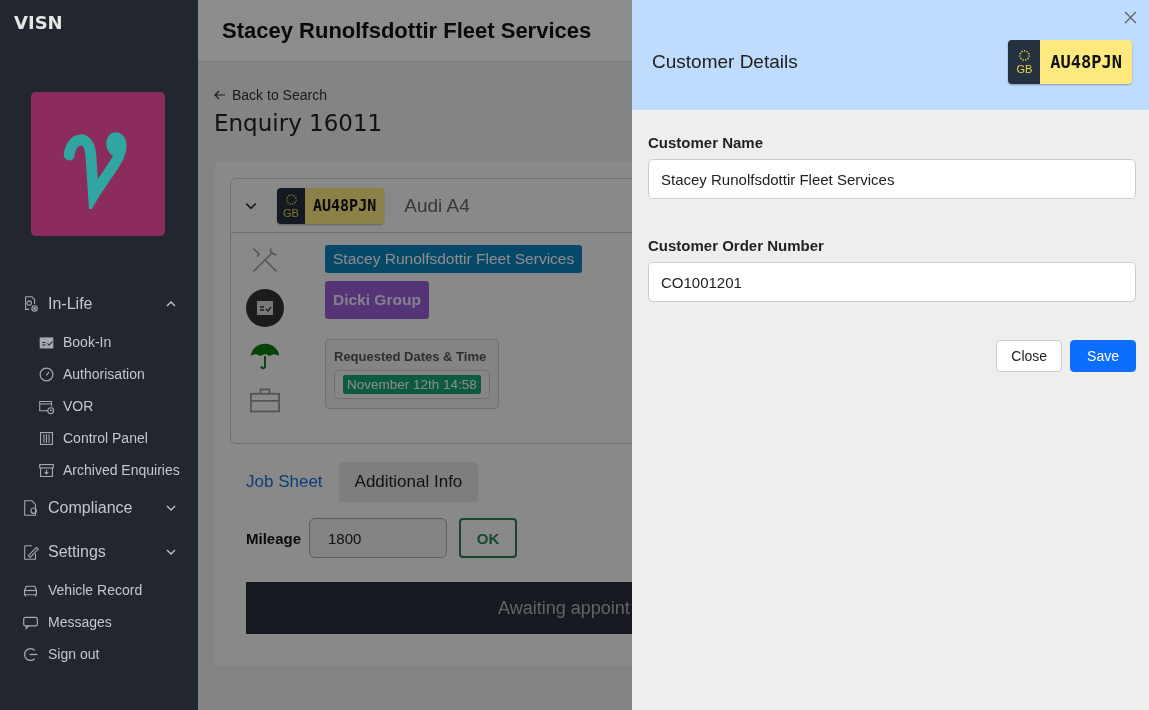  I want to click on vehicle-model: Audi A4, so click(437, 205).